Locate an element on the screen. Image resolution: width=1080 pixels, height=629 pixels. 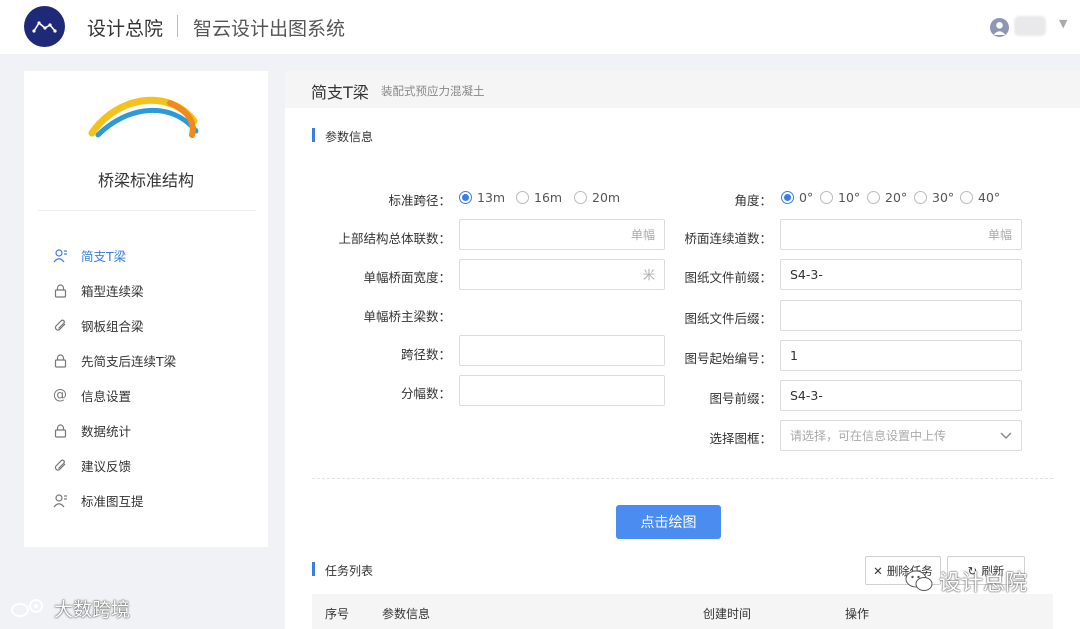
column-header-actions: 操作 is located at coordinates (857, 614).